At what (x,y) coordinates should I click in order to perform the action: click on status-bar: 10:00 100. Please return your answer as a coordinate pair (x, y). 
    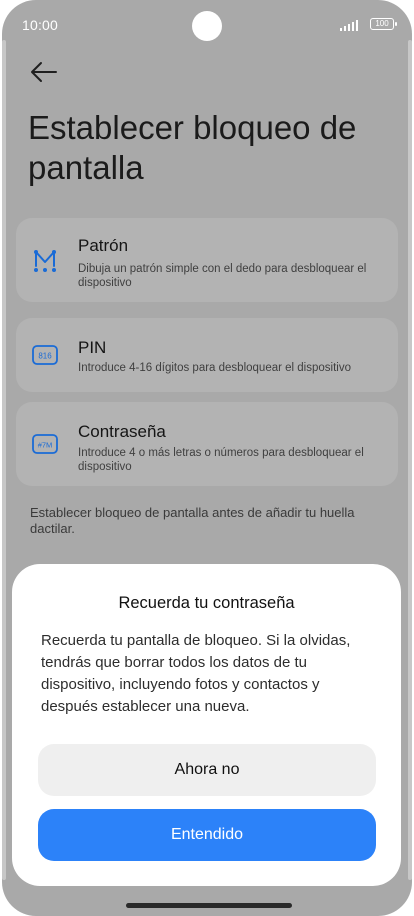
    Looking at the image, I should click on (207, 26).